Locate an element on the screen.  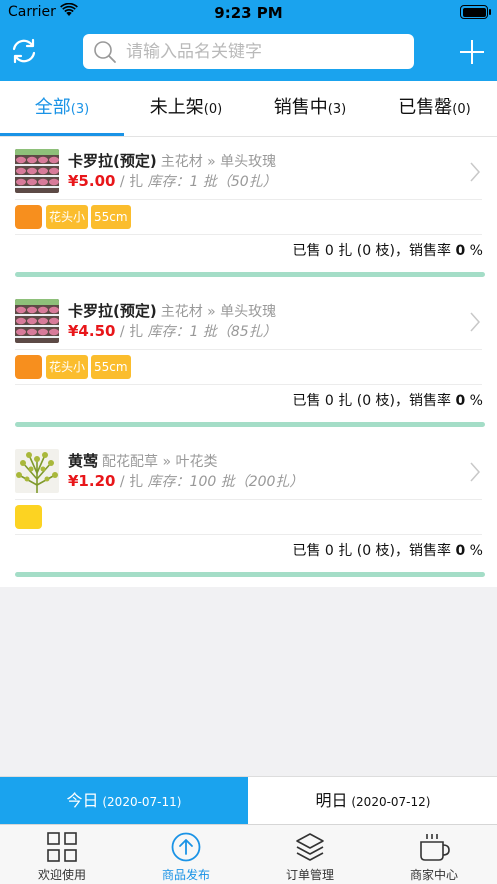
today-label: 今日 is located at coordinates (82, 800).